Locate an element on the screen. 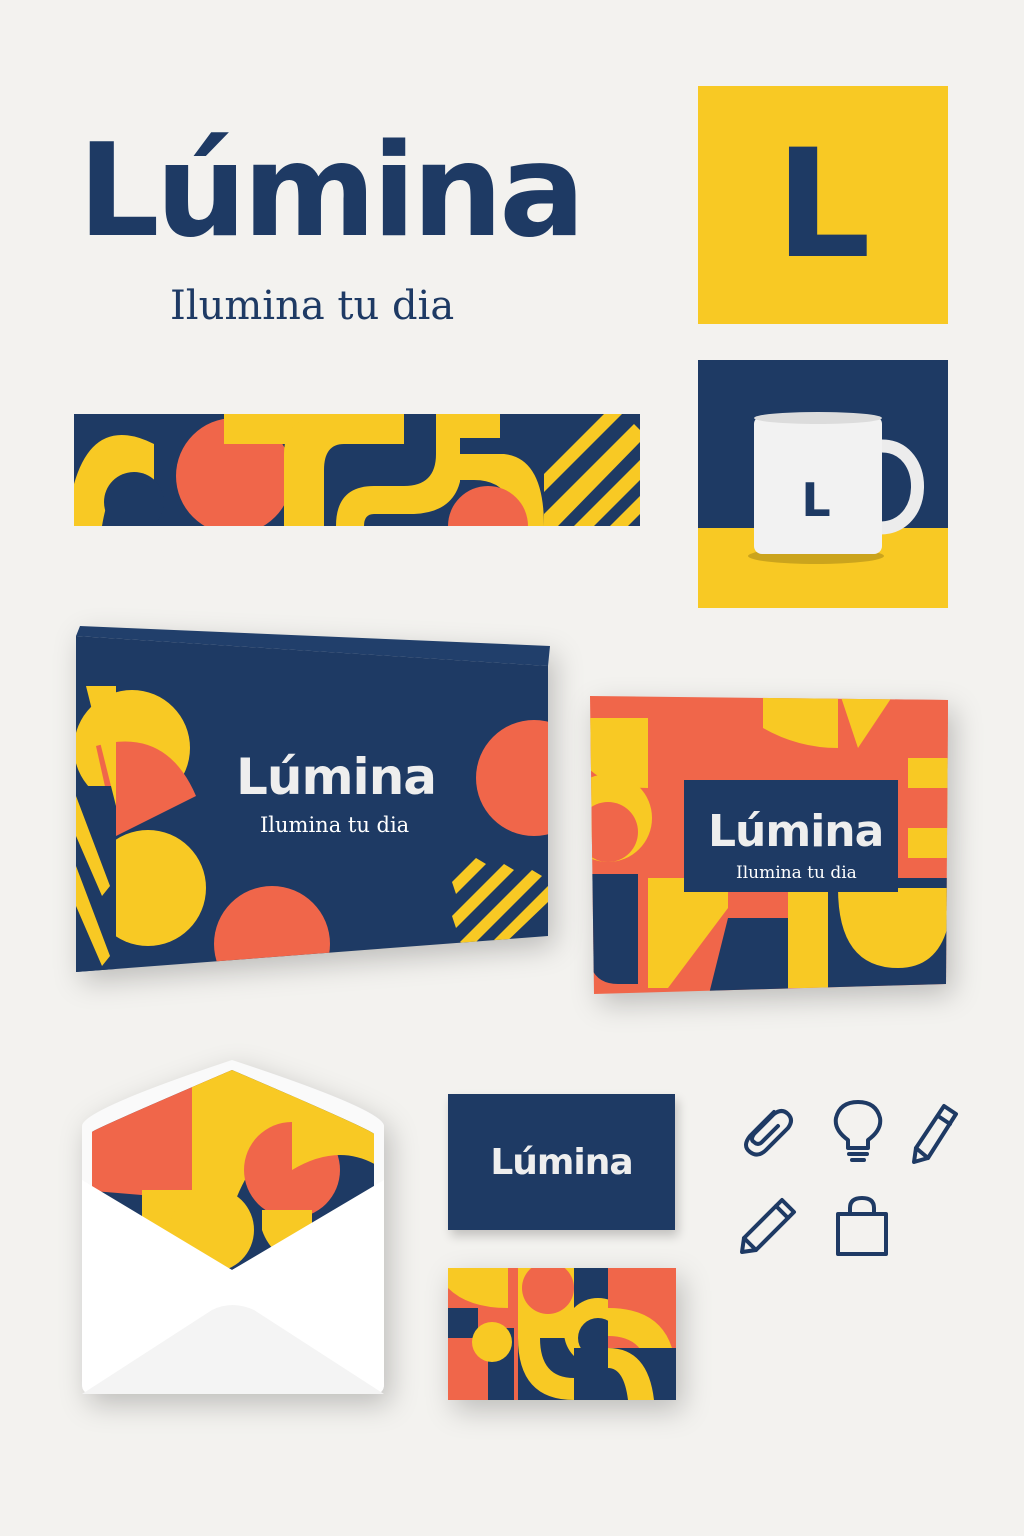 This screenshot has height=1536, width=1024. pattern-banner is located at coordinates (357, 470).